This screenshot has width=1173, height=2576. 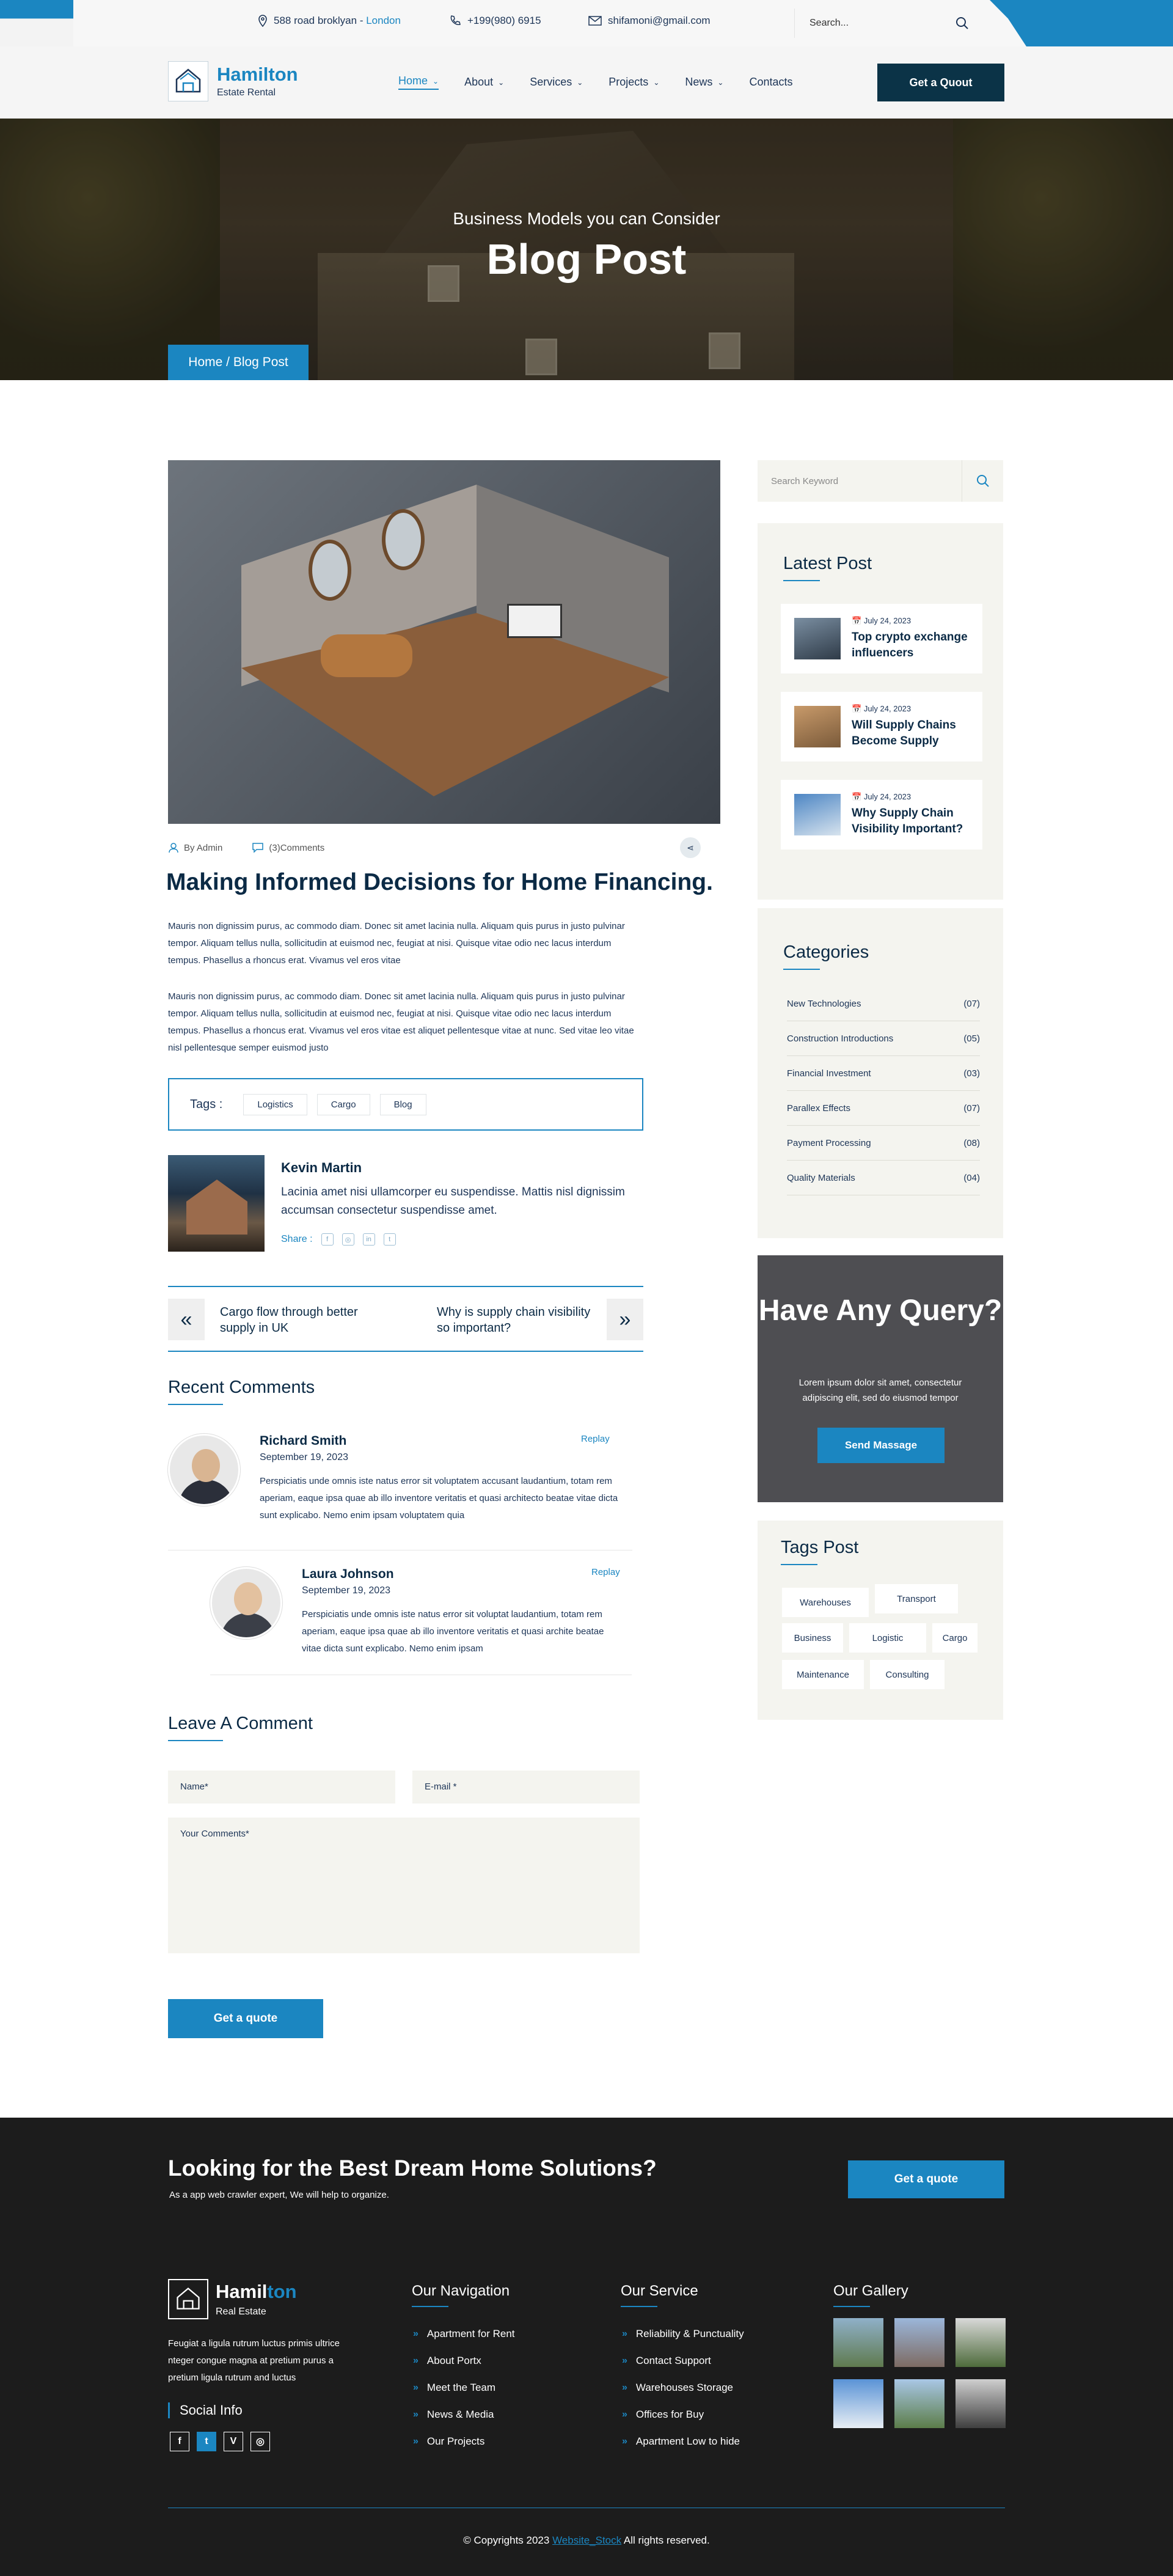 What do you see at coordinates (884, 1108) in the screenshot?
I see `category-item: Parallex Effects (07)` at bounding box center [884, 1108].